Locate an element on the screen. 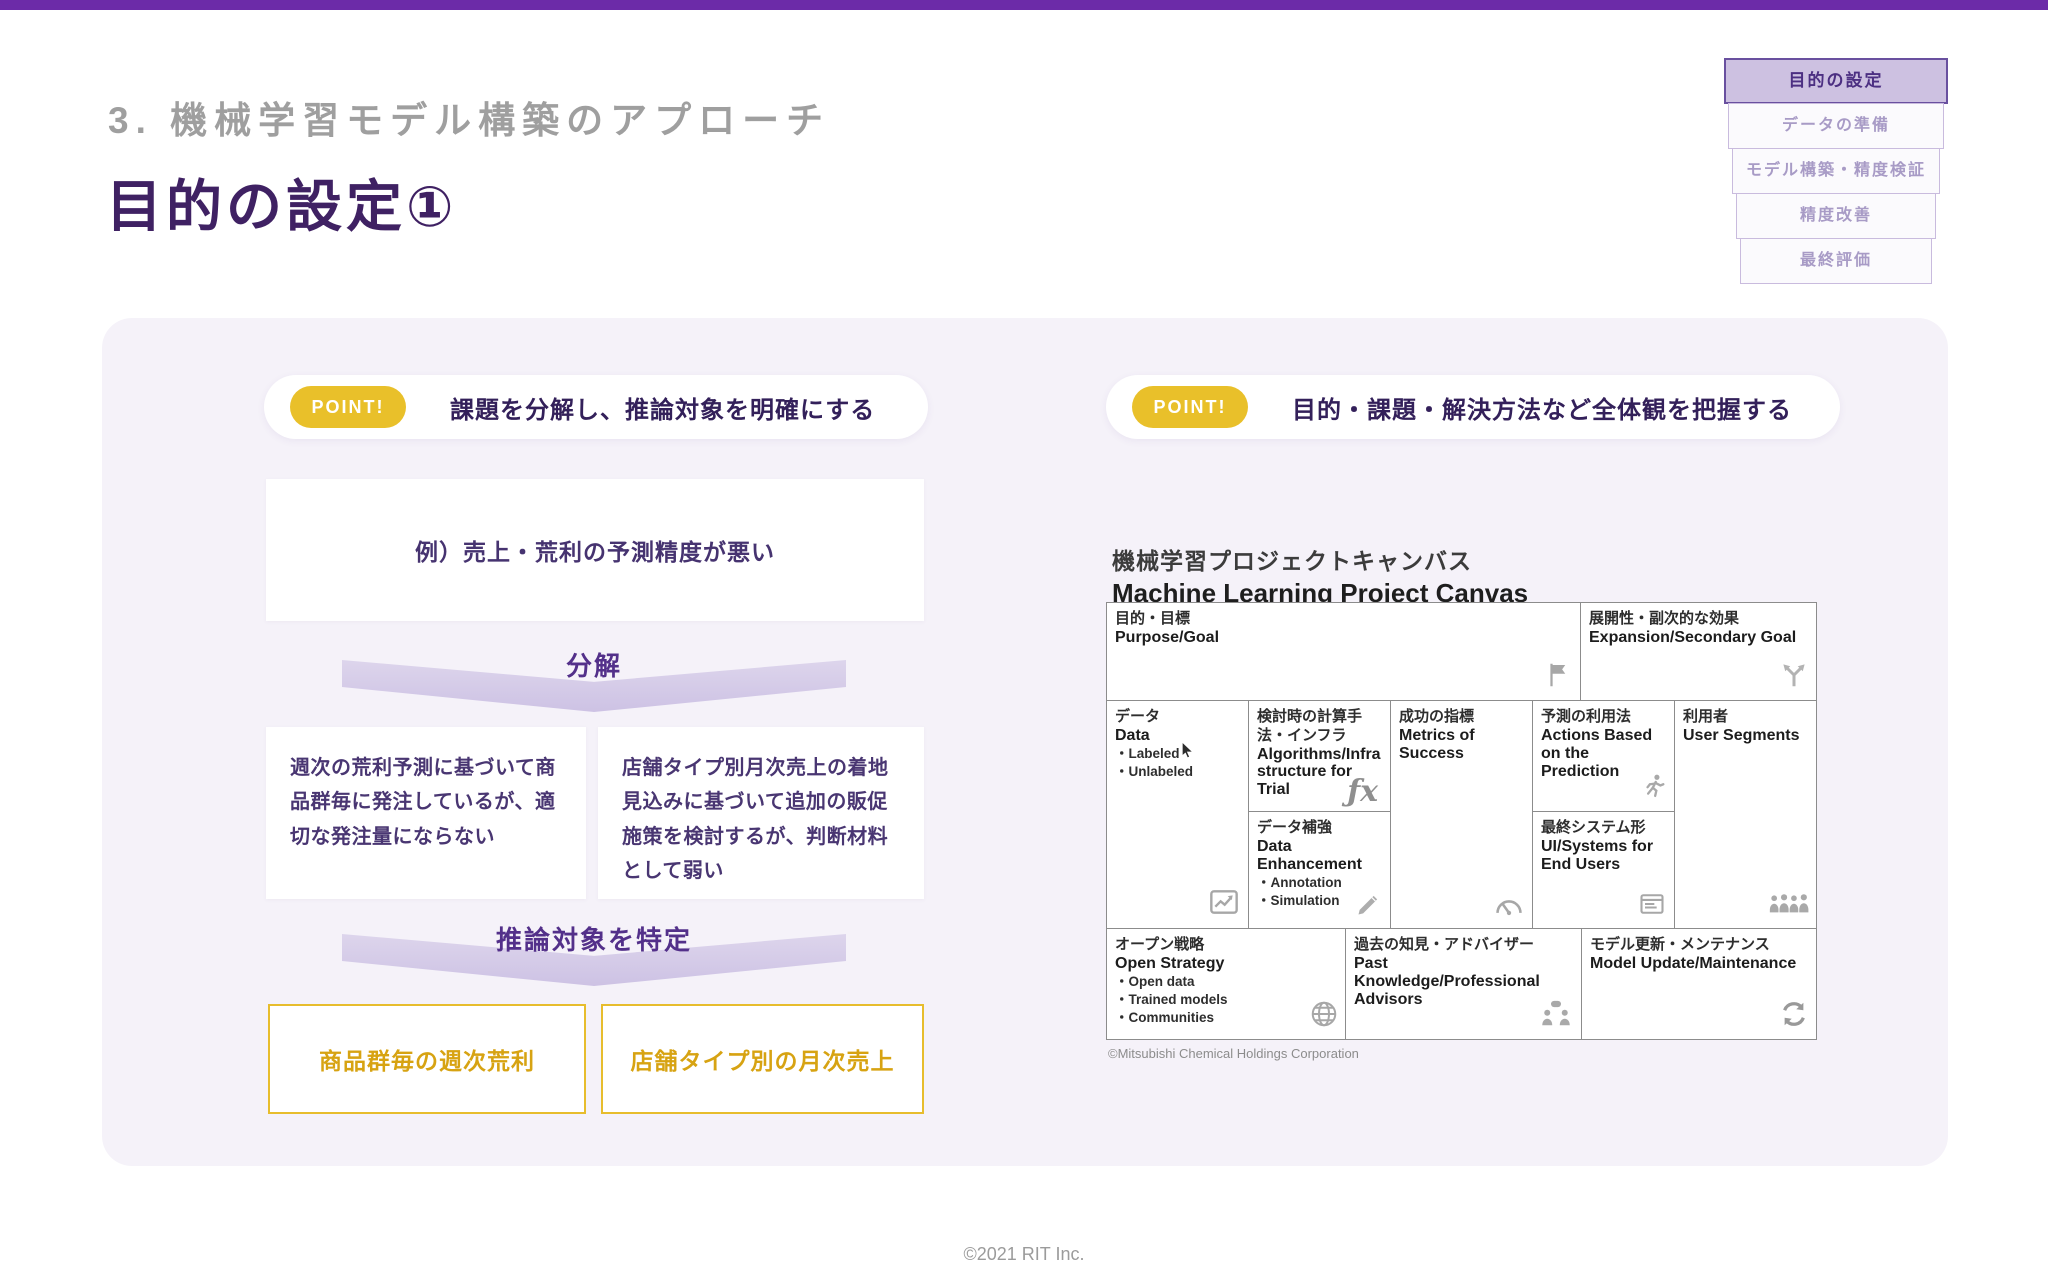 The image size is (2048, 1280). slide-footer: ©2021 RIT Inc. is located at coordinates (1024, 1254).